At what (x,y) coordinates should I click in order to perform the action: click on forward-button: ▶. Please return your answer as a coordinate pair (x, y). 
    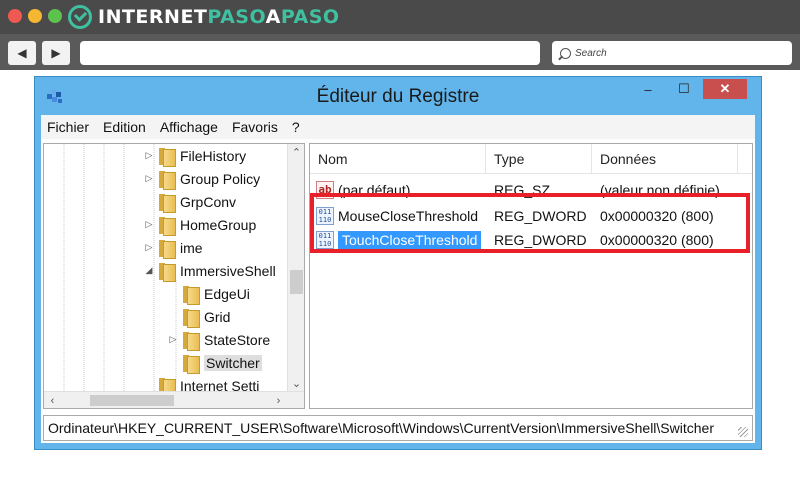
    Looking at the image, I should click on (56, 53).